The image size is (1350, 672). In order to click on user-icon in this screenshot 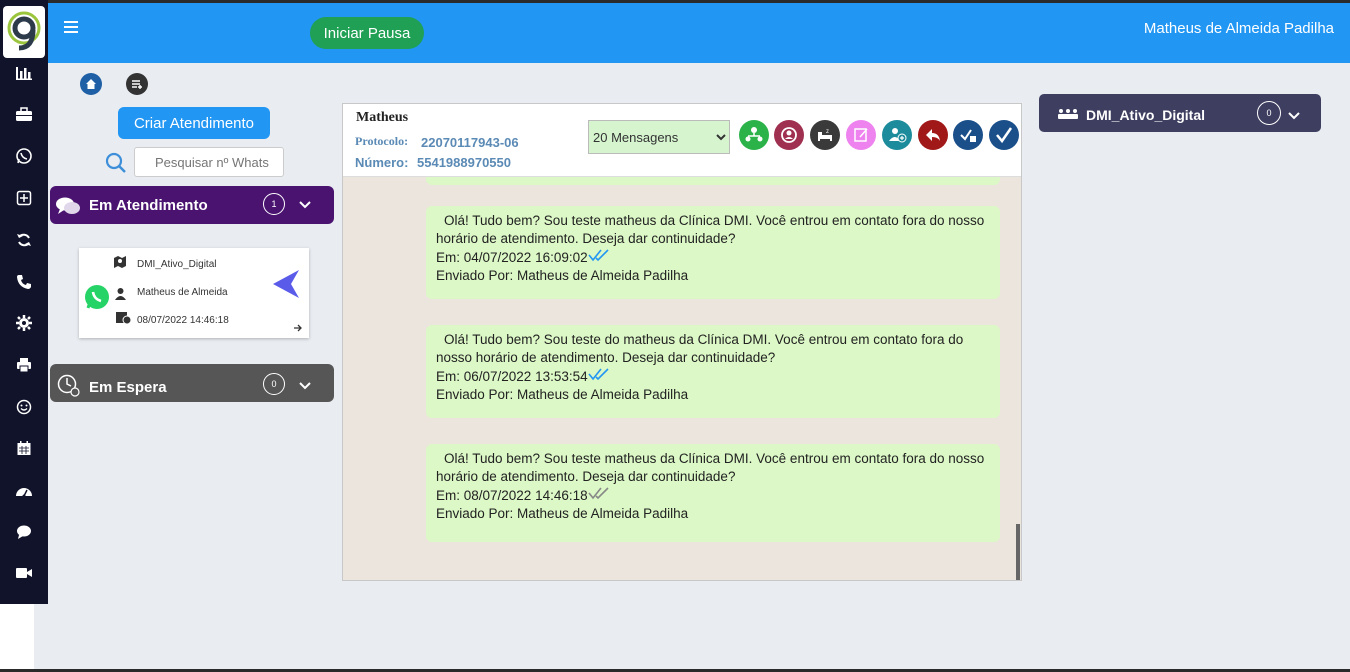, I will do `click(120, 296)`.